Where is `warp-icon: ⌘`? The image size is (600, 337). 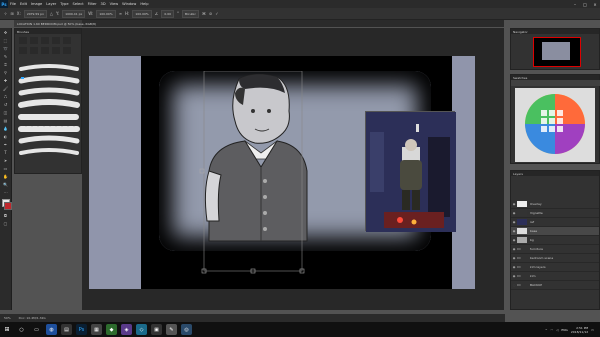
warp-icon: ⌘ is located at coordinates (204, 13).